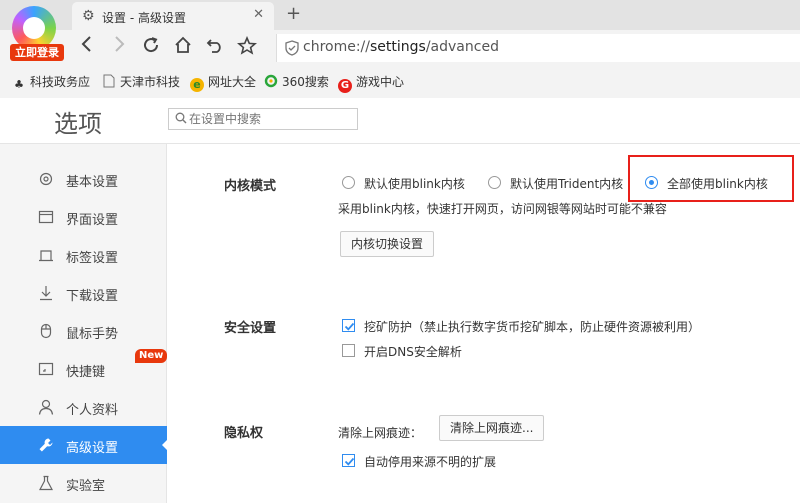 This screenshot has height=503, width=800. I want to click on undo-close-button, so click(215, 47).